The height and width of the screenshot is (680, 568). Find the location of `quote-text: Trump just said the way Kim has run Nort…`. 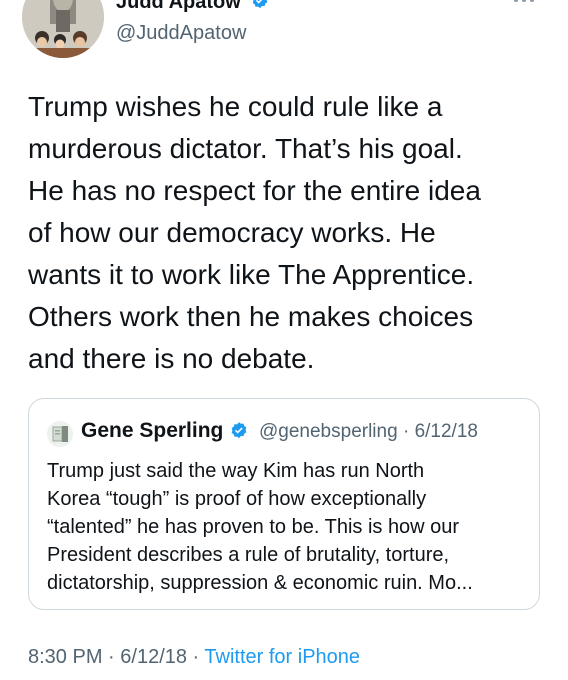

quote-text: Trump just said the way Kim has run Nort… is located at coordinates (260, 527).